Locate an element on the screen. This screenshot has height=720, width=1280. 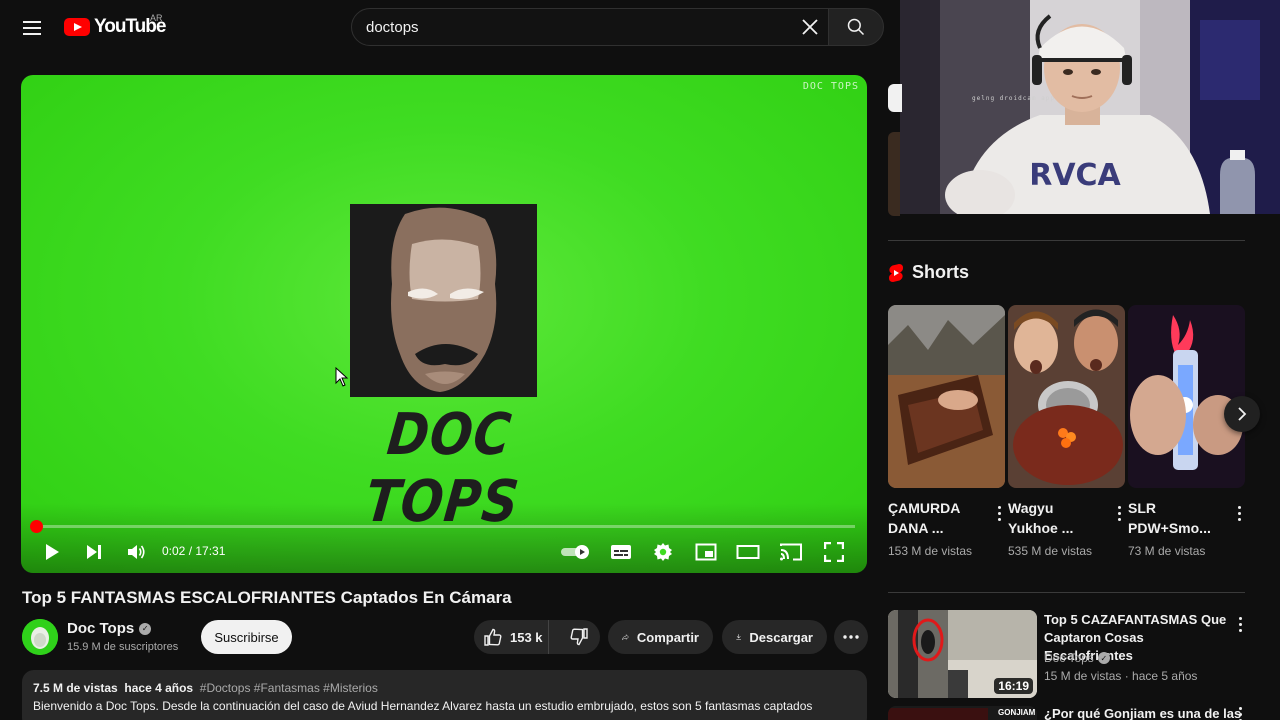
autoplay-toggle is located at coordinates (576, 552).